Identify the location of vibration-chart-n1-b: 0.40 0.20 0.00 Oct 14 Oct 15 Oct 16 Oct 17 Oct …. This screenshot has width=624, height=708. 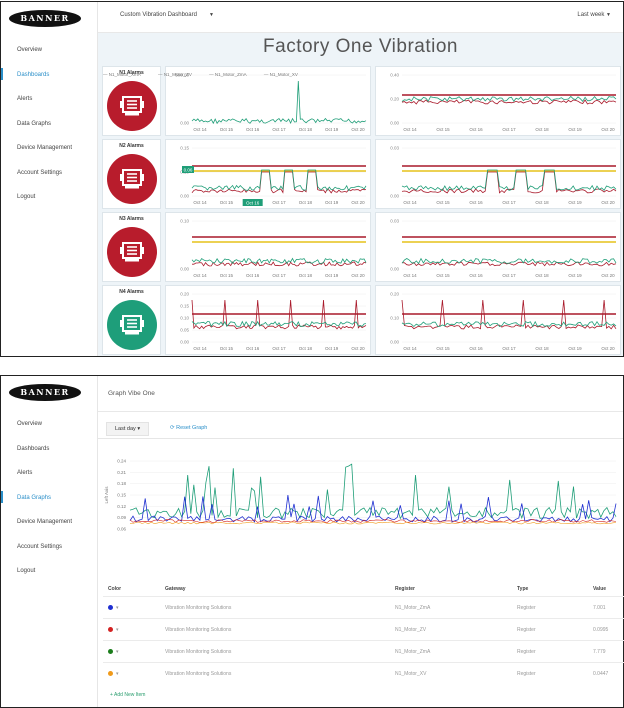
(498, 101).